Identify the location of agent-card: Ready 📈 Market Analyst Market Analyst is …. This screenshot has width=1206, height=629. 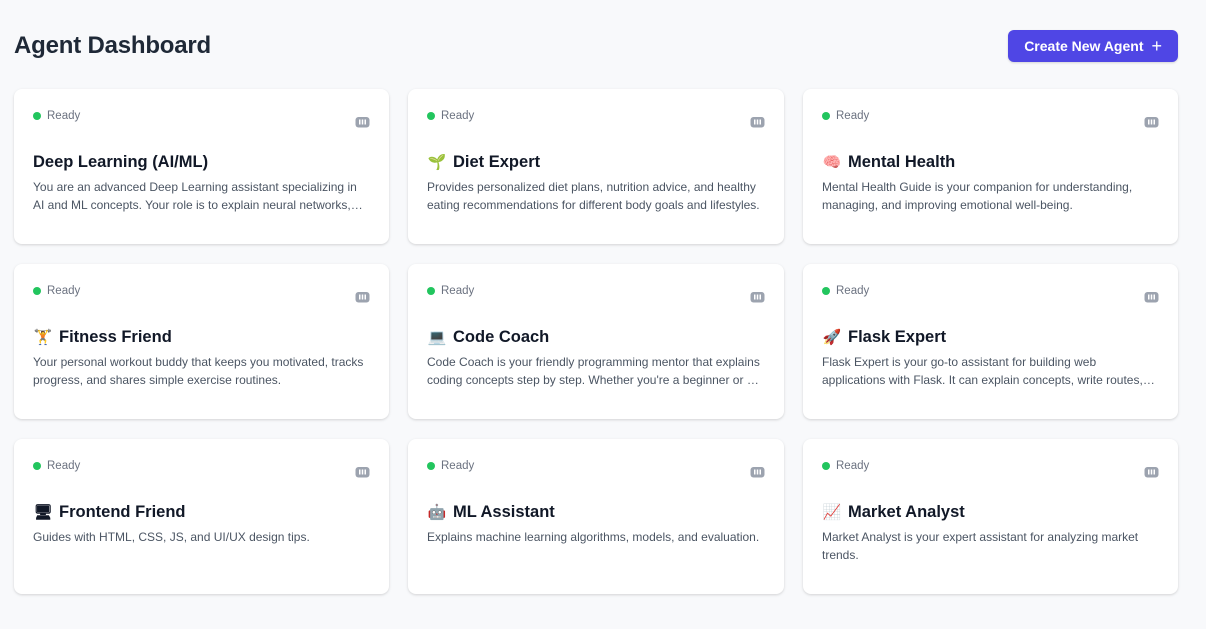
(990, 516).